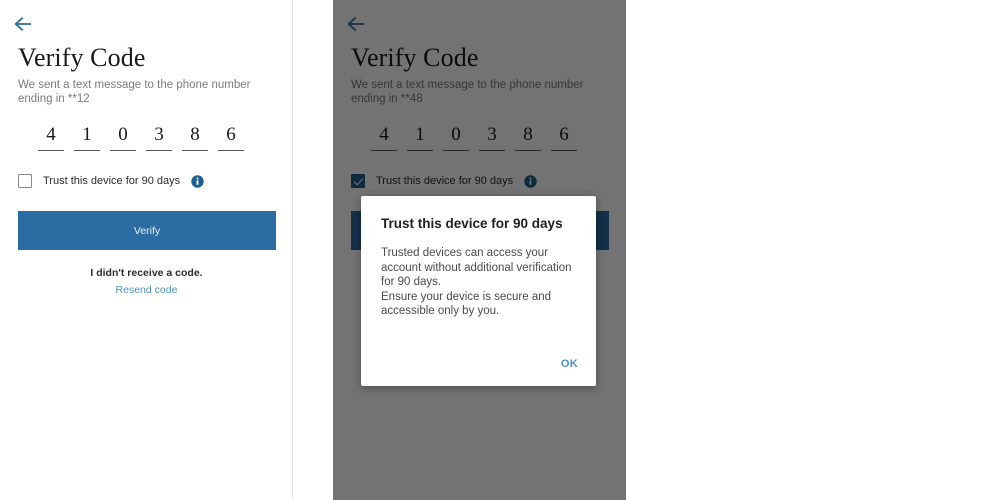 The height and width of the screenshot is (500, 994). What do you see at coordinates (141, 136) in the screenshot?
I see `verification-code-inputs: 4 1 0 3 8 6` at bounding box center [141, 136].